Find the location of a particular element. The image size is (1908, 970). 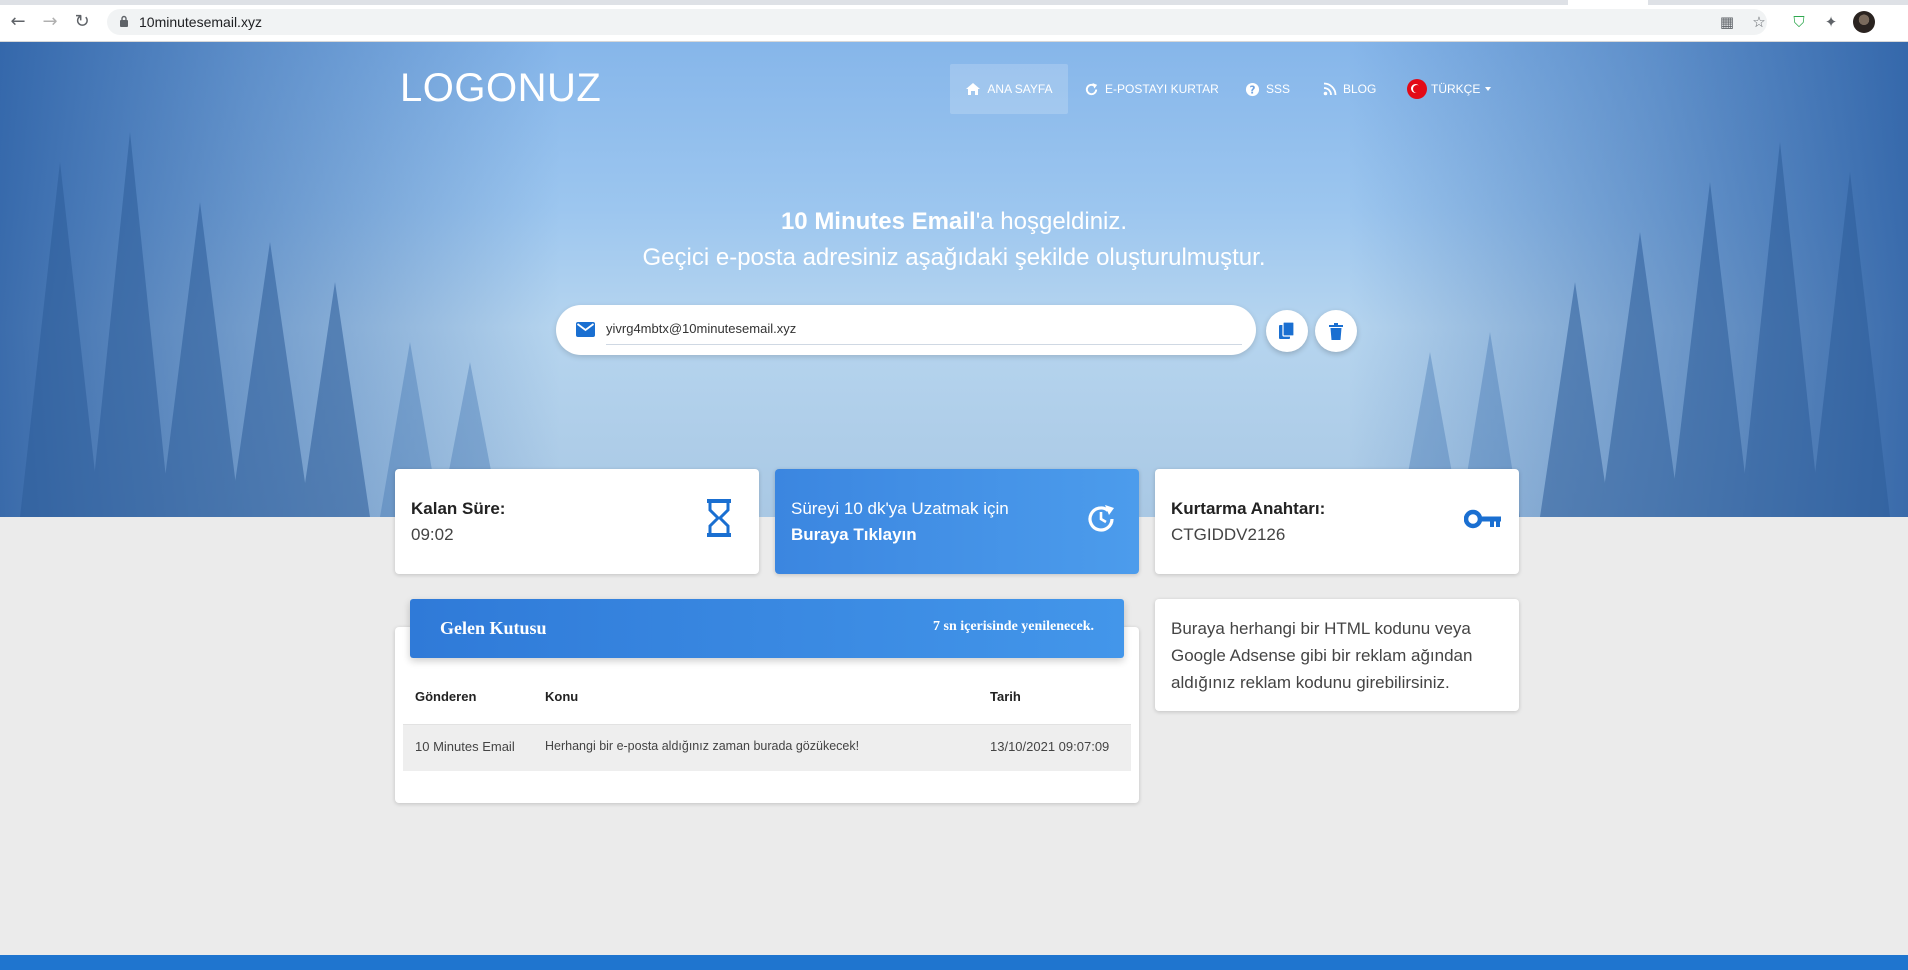

column-header-date: Tarih is located at coordinates (1005, 696).